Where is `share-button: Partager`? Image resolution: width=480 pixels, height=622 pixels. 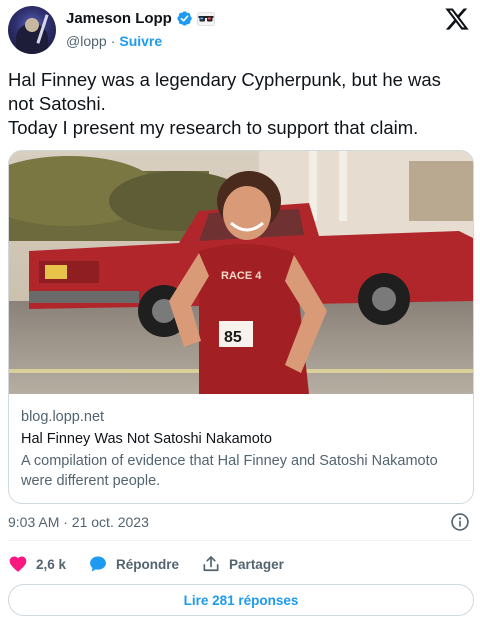
share-button: Partager is located at coordinates (242, 564).